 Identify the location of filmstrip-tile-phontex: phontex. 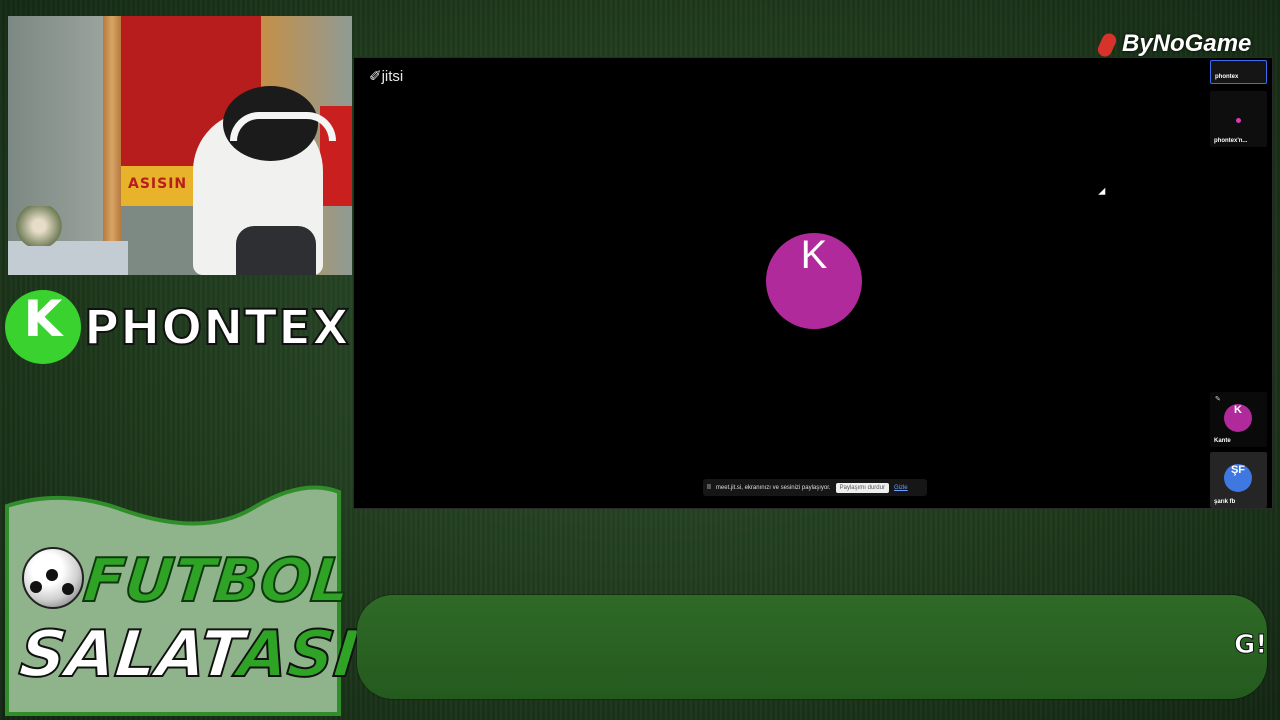
(1238, 72).